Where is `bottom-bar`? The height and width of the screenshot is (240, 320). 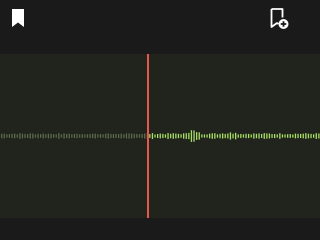
bottom-bar is located at coordinates (160, 229).